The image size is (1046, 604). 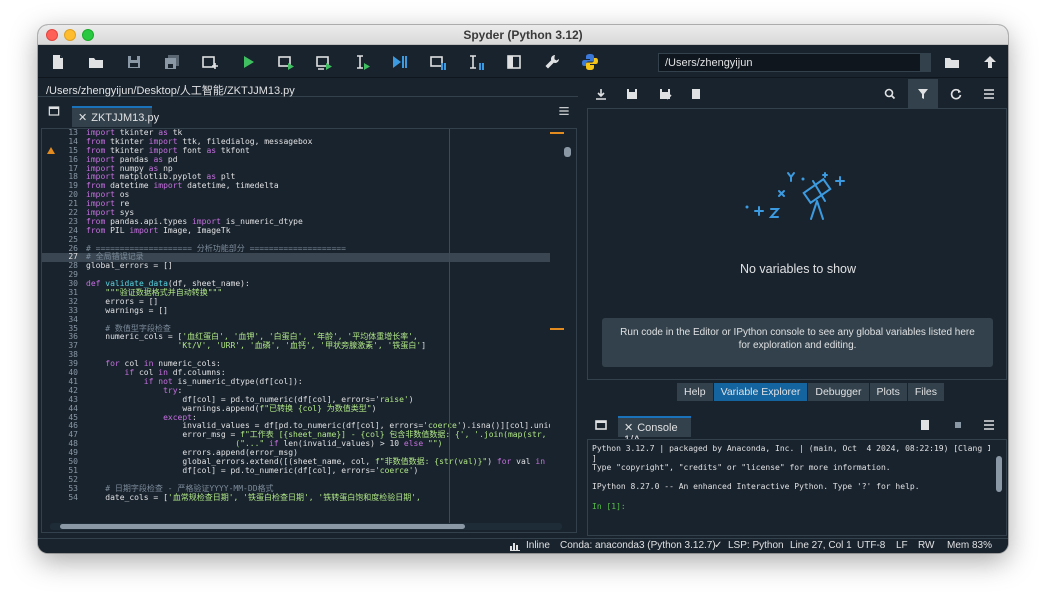 What do you see at coordinates (296, 230) in the screenshot?
I see `code-line: 24 from PIL import Image, ImageTk` at bounding box center [296, 230].